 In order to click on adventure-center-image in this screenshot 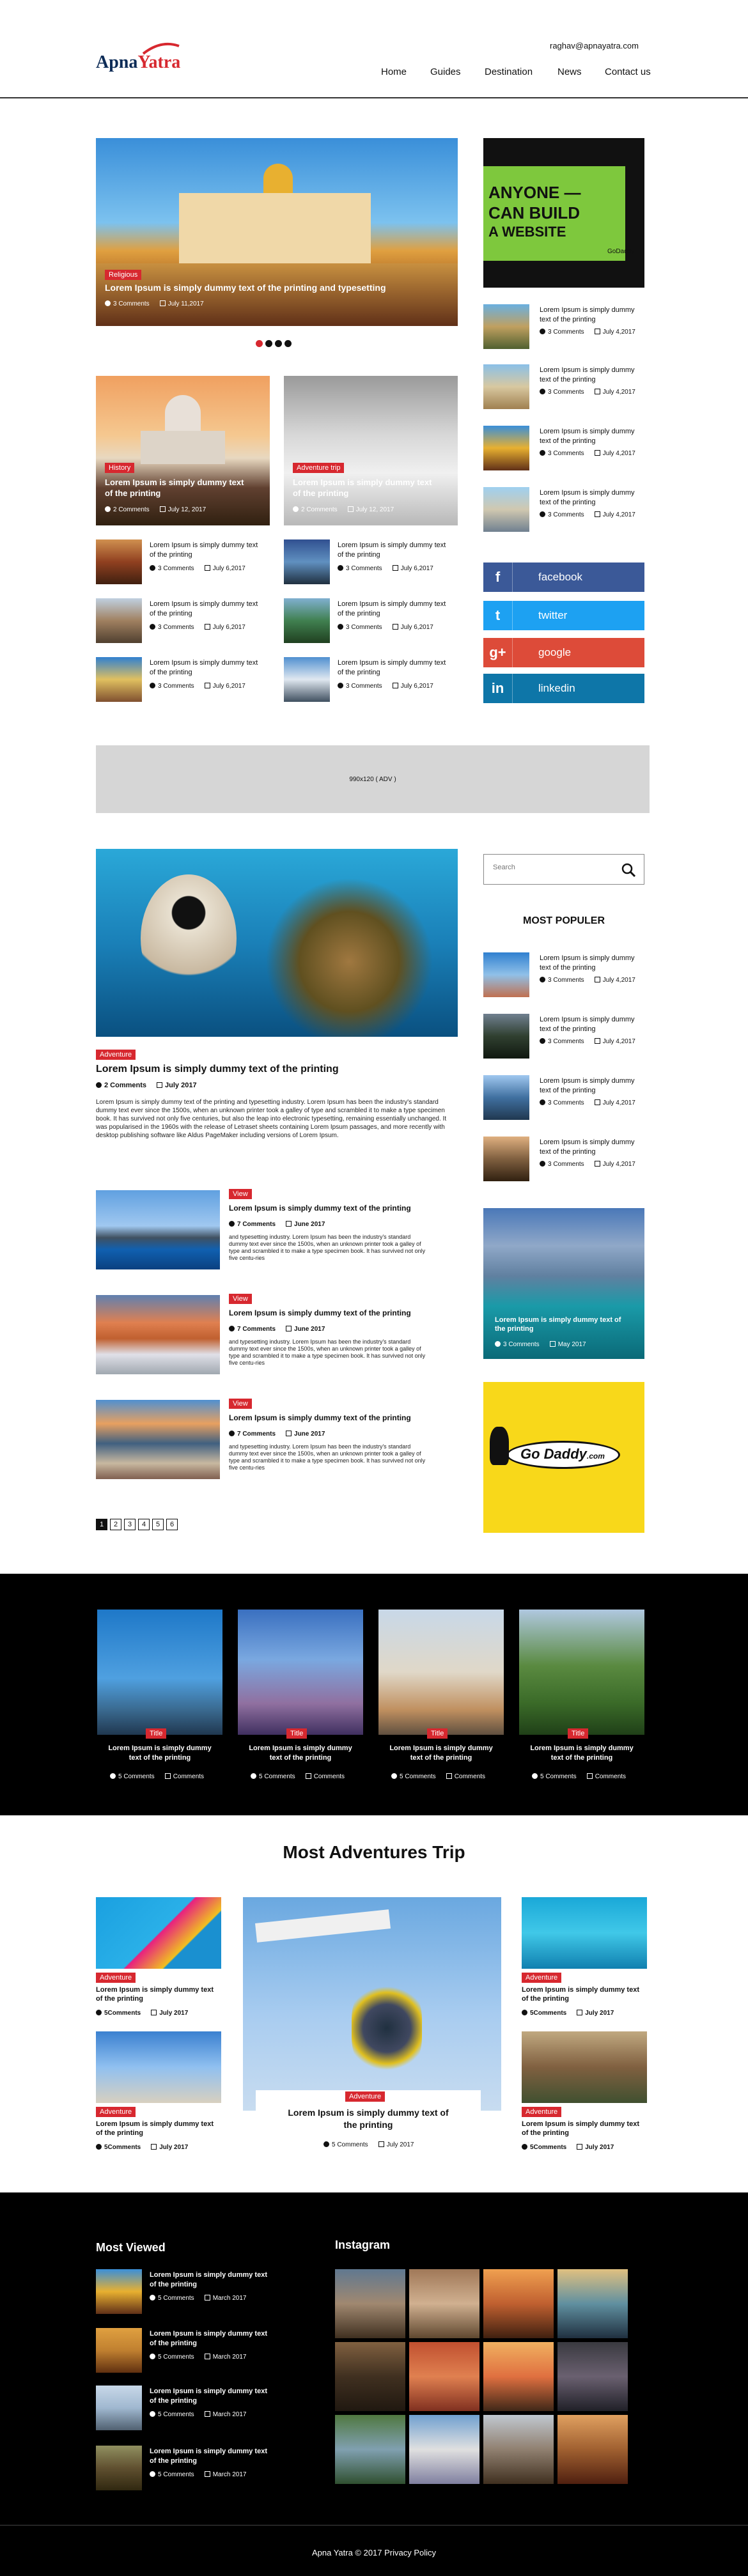, I will do `click(372, 2004)`.